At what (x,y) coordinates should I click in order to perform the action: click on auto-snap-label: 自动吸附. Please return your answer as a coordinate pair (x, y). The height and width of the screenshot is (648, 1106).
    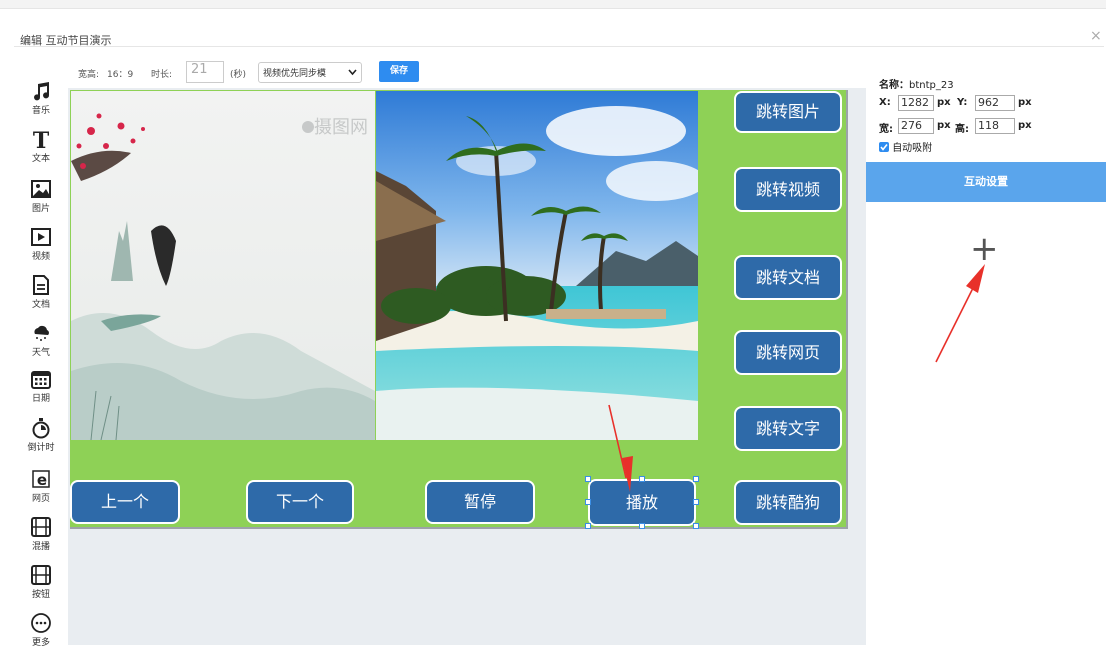
    Looking at the image, I should click on (912, 148).